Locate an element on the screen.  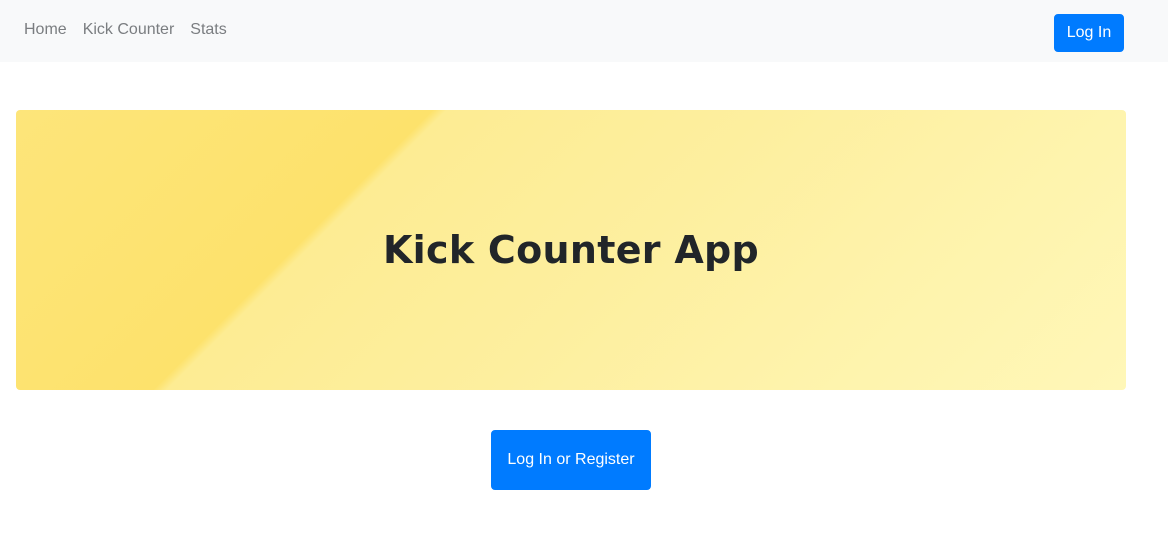
nav-links: Home Kick Counter Stats is located at coordinates (125, 30).